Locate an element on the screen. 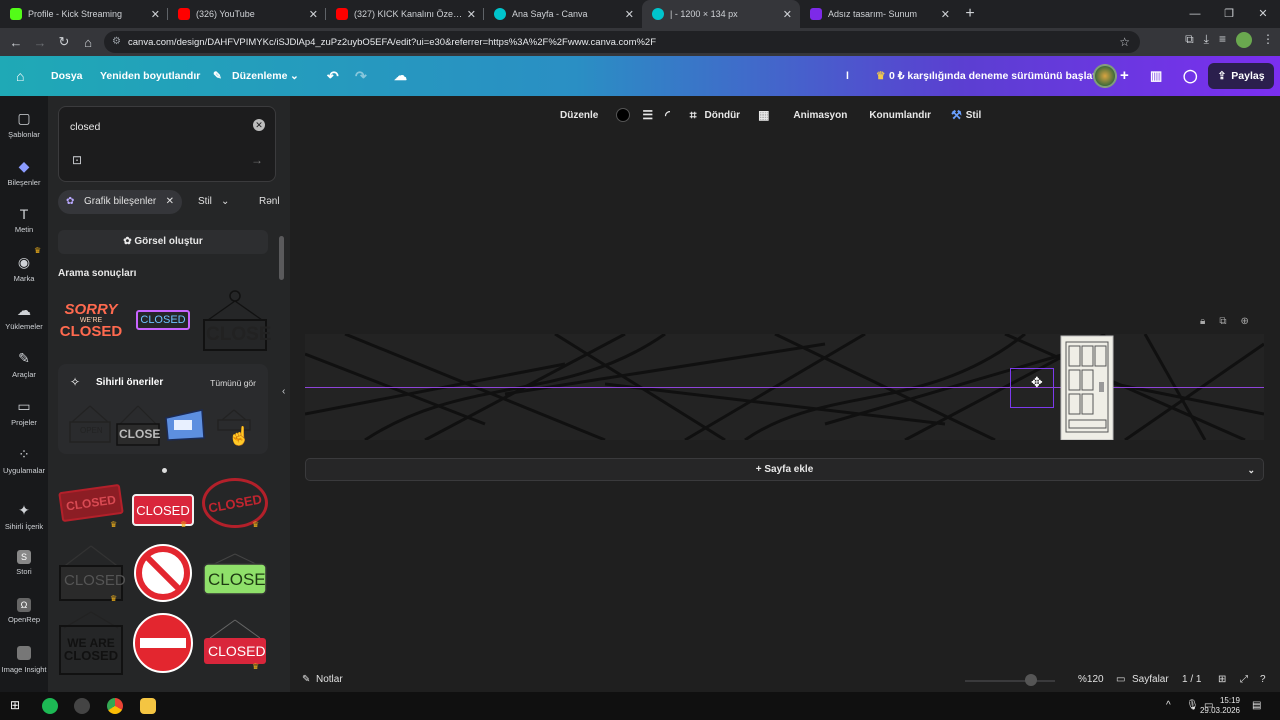 The height and width of the screenshot is (720, 1280). browser-tab: Ana Sayfa - Canva ✕ is located at coordinates (563, 14).